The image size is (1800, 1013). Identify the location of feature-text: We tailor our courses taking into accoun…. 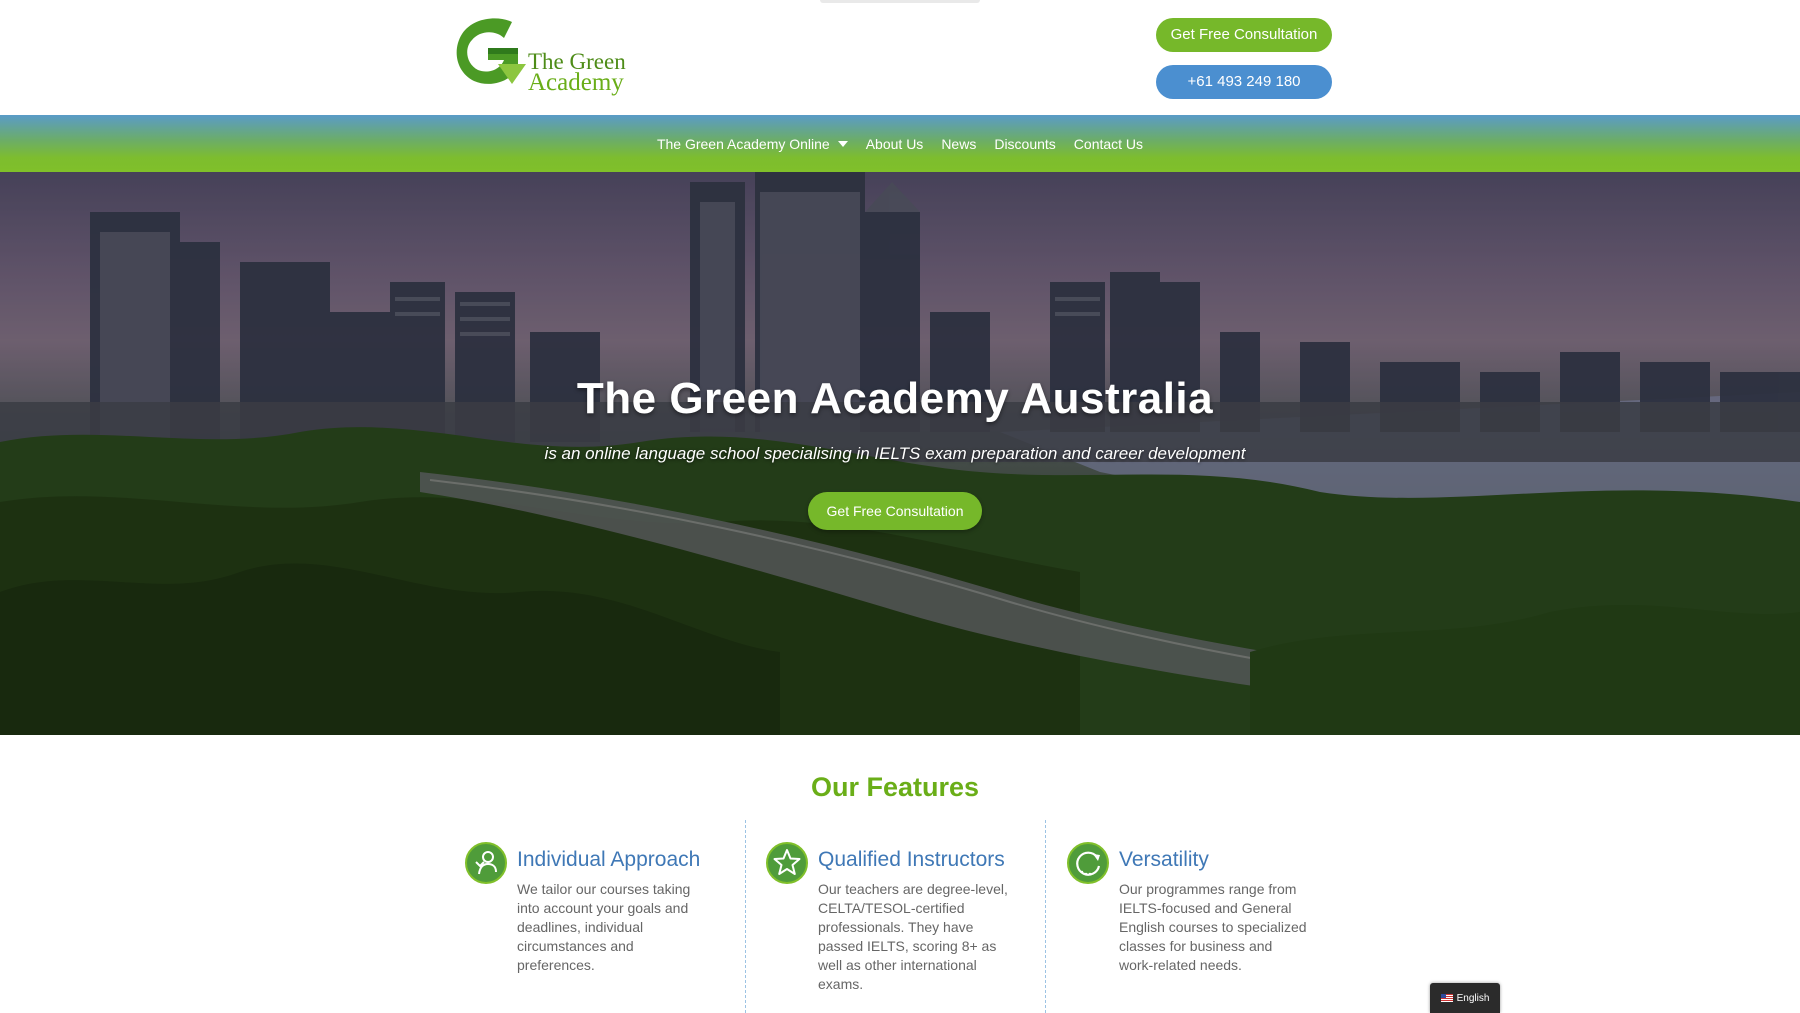
(604, 927).